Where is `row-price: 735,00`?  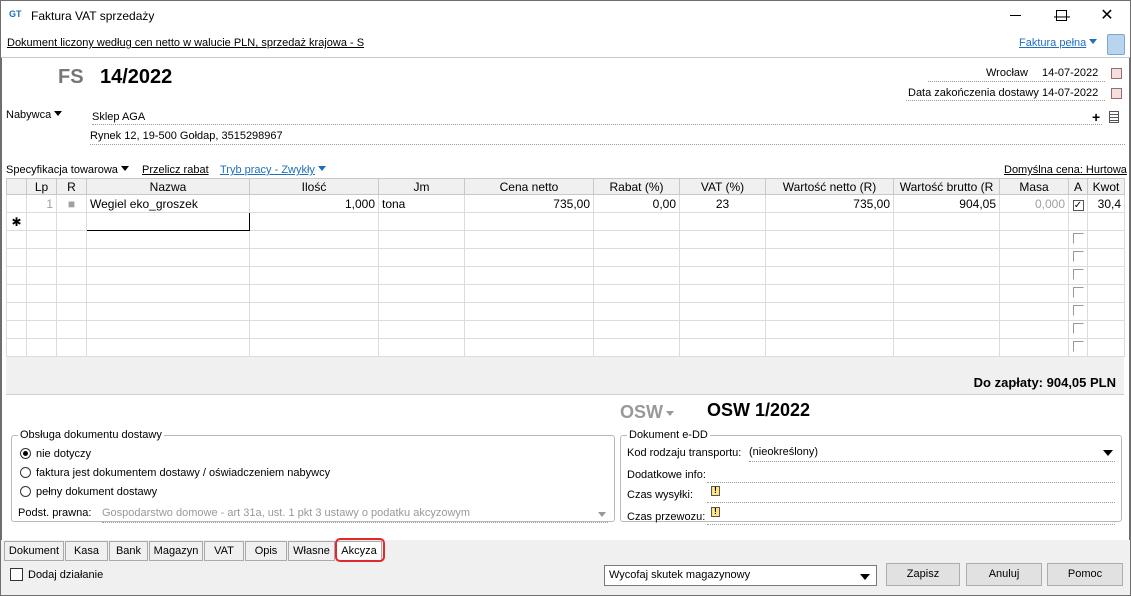 row-price: 735,00 is located at coordinates (529, 203).